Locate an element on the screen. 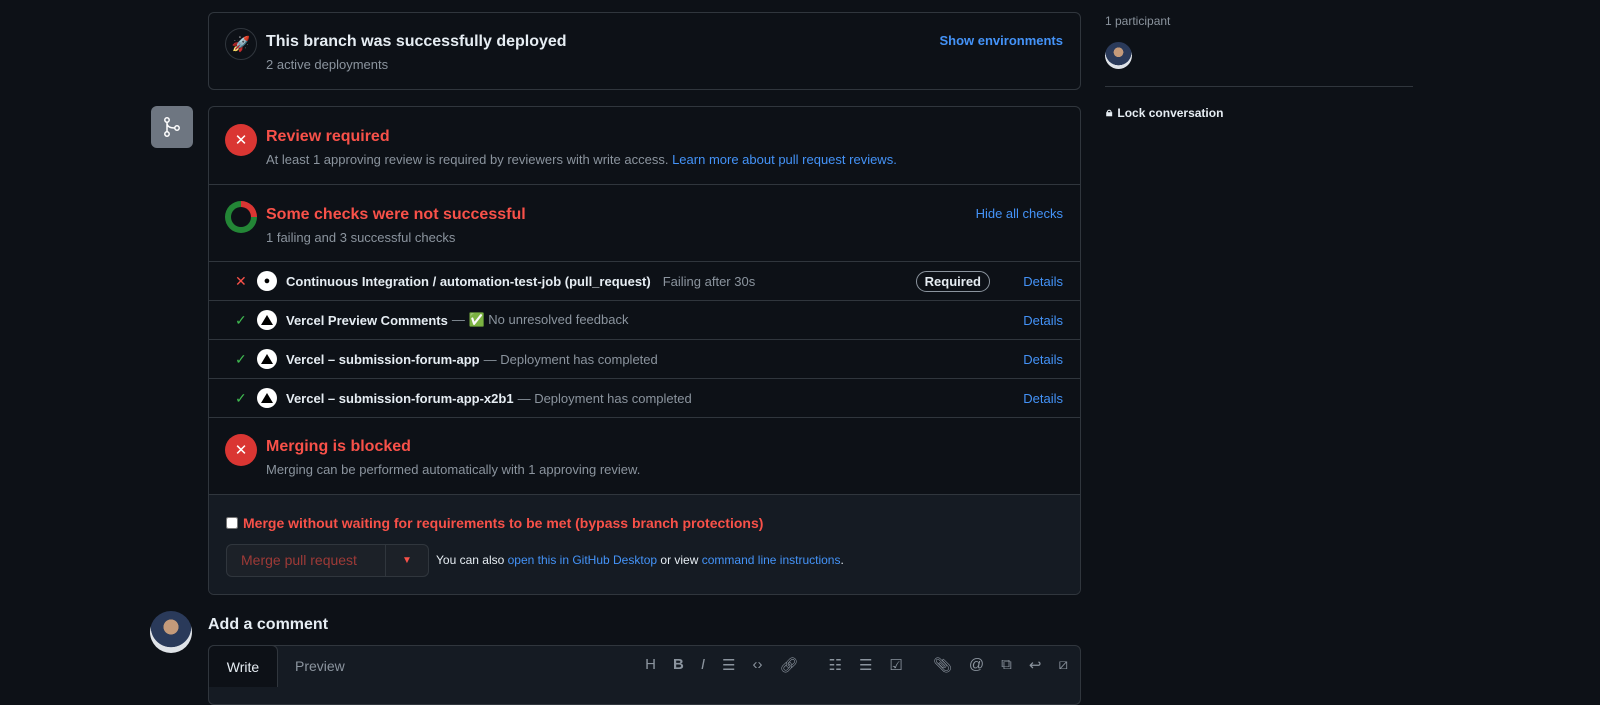  merge-dropdown-button: ▼ is located at coordinates (407, 560).